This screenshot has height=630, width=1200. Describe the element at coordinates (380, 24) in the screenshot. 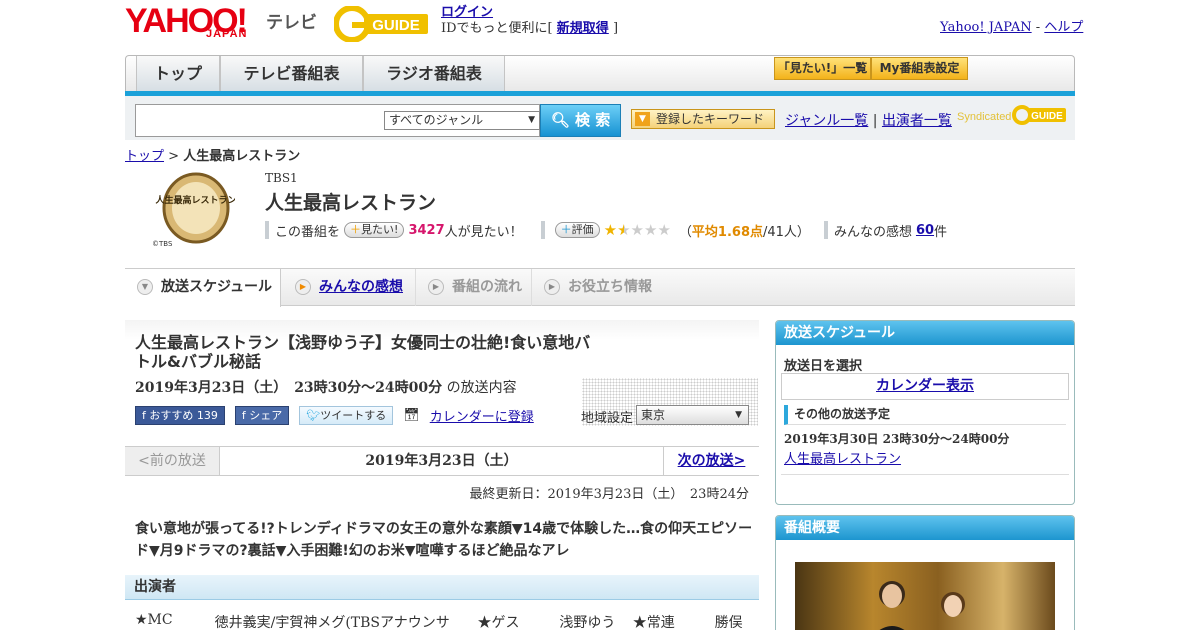

I see `gguide-logo-icon: GUIDE` at that location.